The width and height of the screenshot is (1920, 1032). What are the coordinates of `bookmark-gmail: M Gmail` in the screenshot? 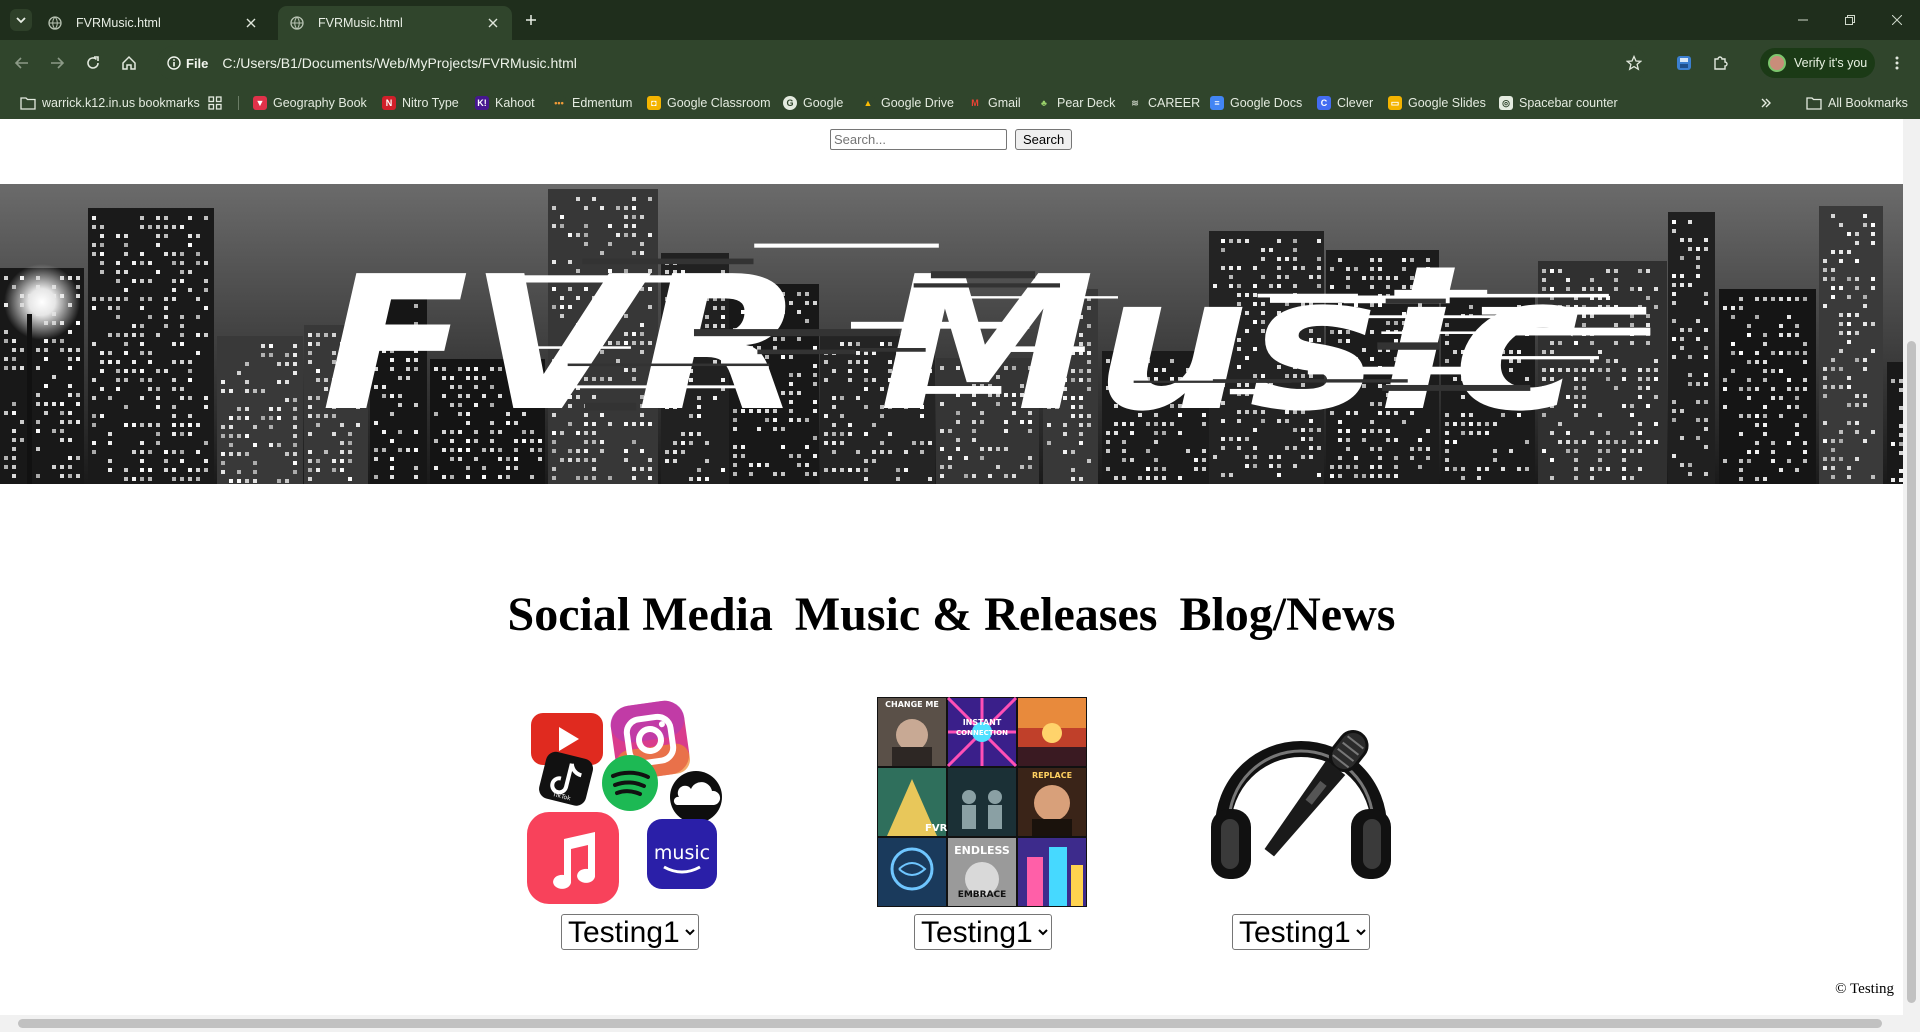 It's located at (994, 103).